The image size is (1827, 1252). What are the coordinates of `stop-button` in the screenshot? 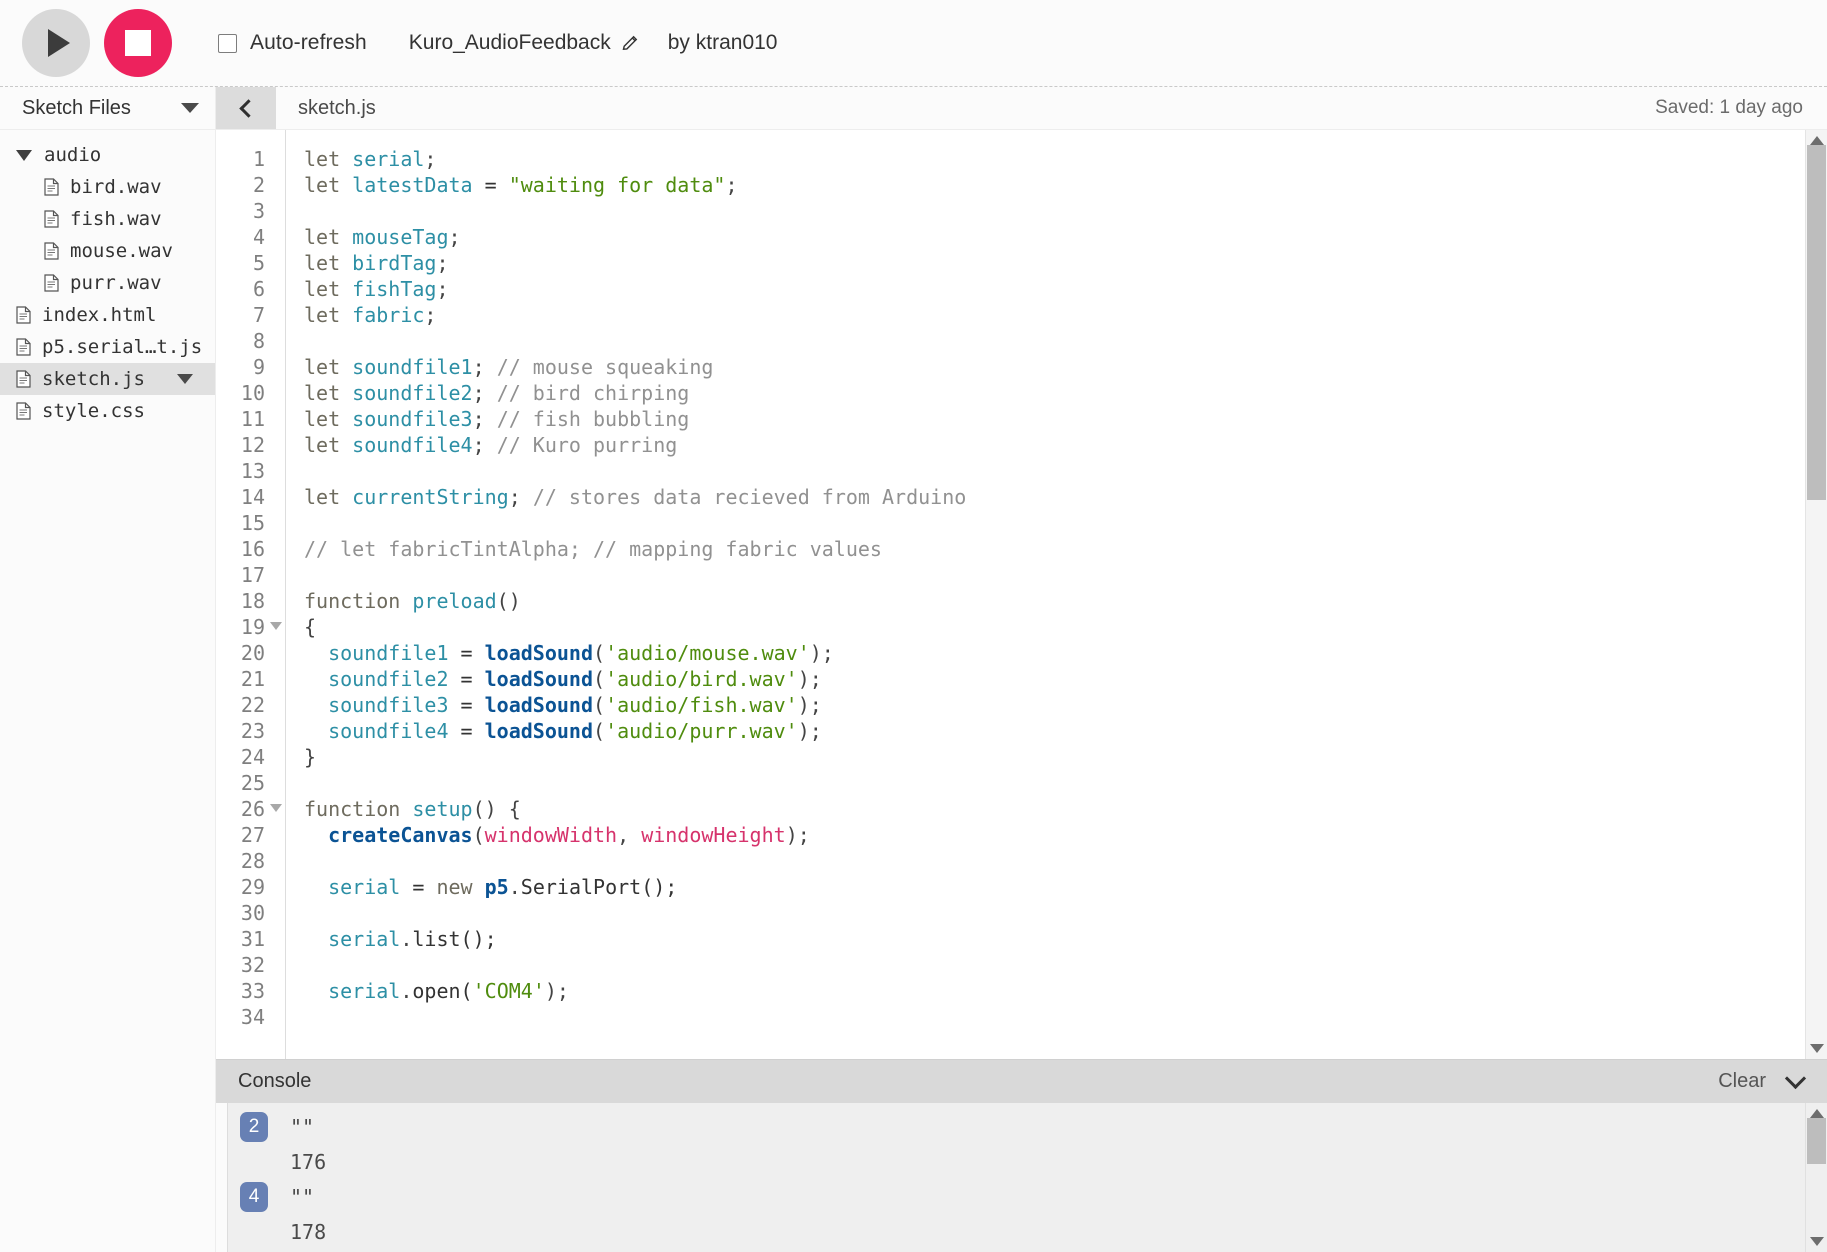 It's located at (138, 43).